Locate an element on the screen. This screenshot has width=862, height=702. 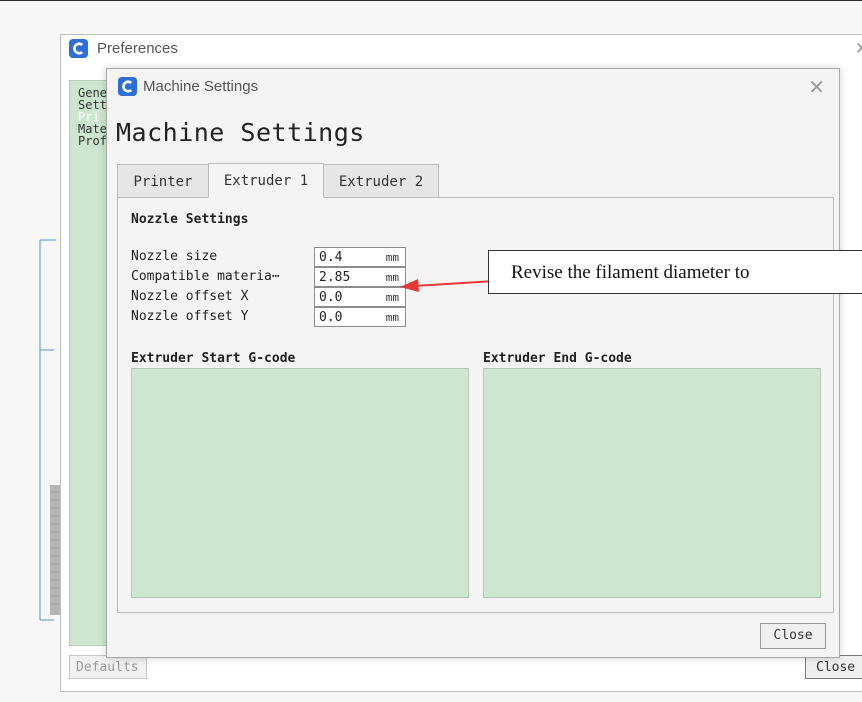
start-gcode-textarea is located at coordinates (300, 483).